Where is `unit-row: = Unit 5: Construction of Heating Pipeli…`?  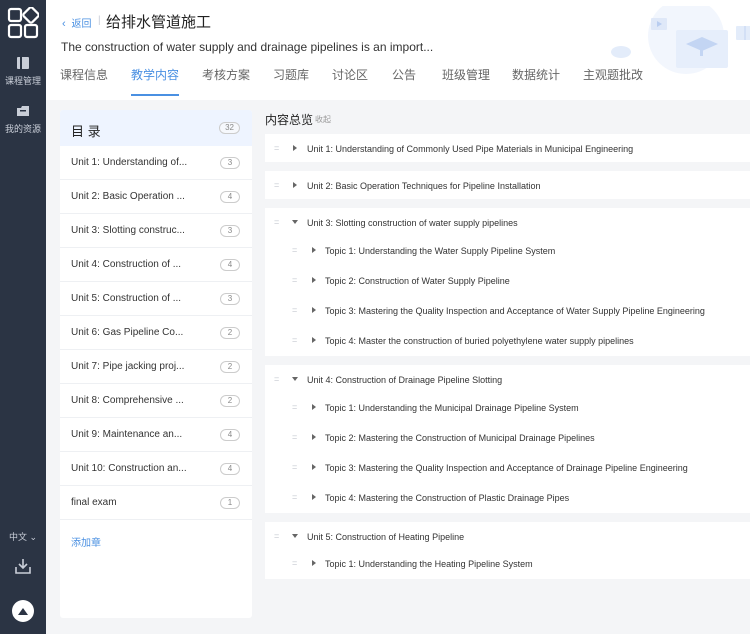
unit-row: = Unit 5: Construction of Heating Pipeli… is located at coordinates (507, 536).